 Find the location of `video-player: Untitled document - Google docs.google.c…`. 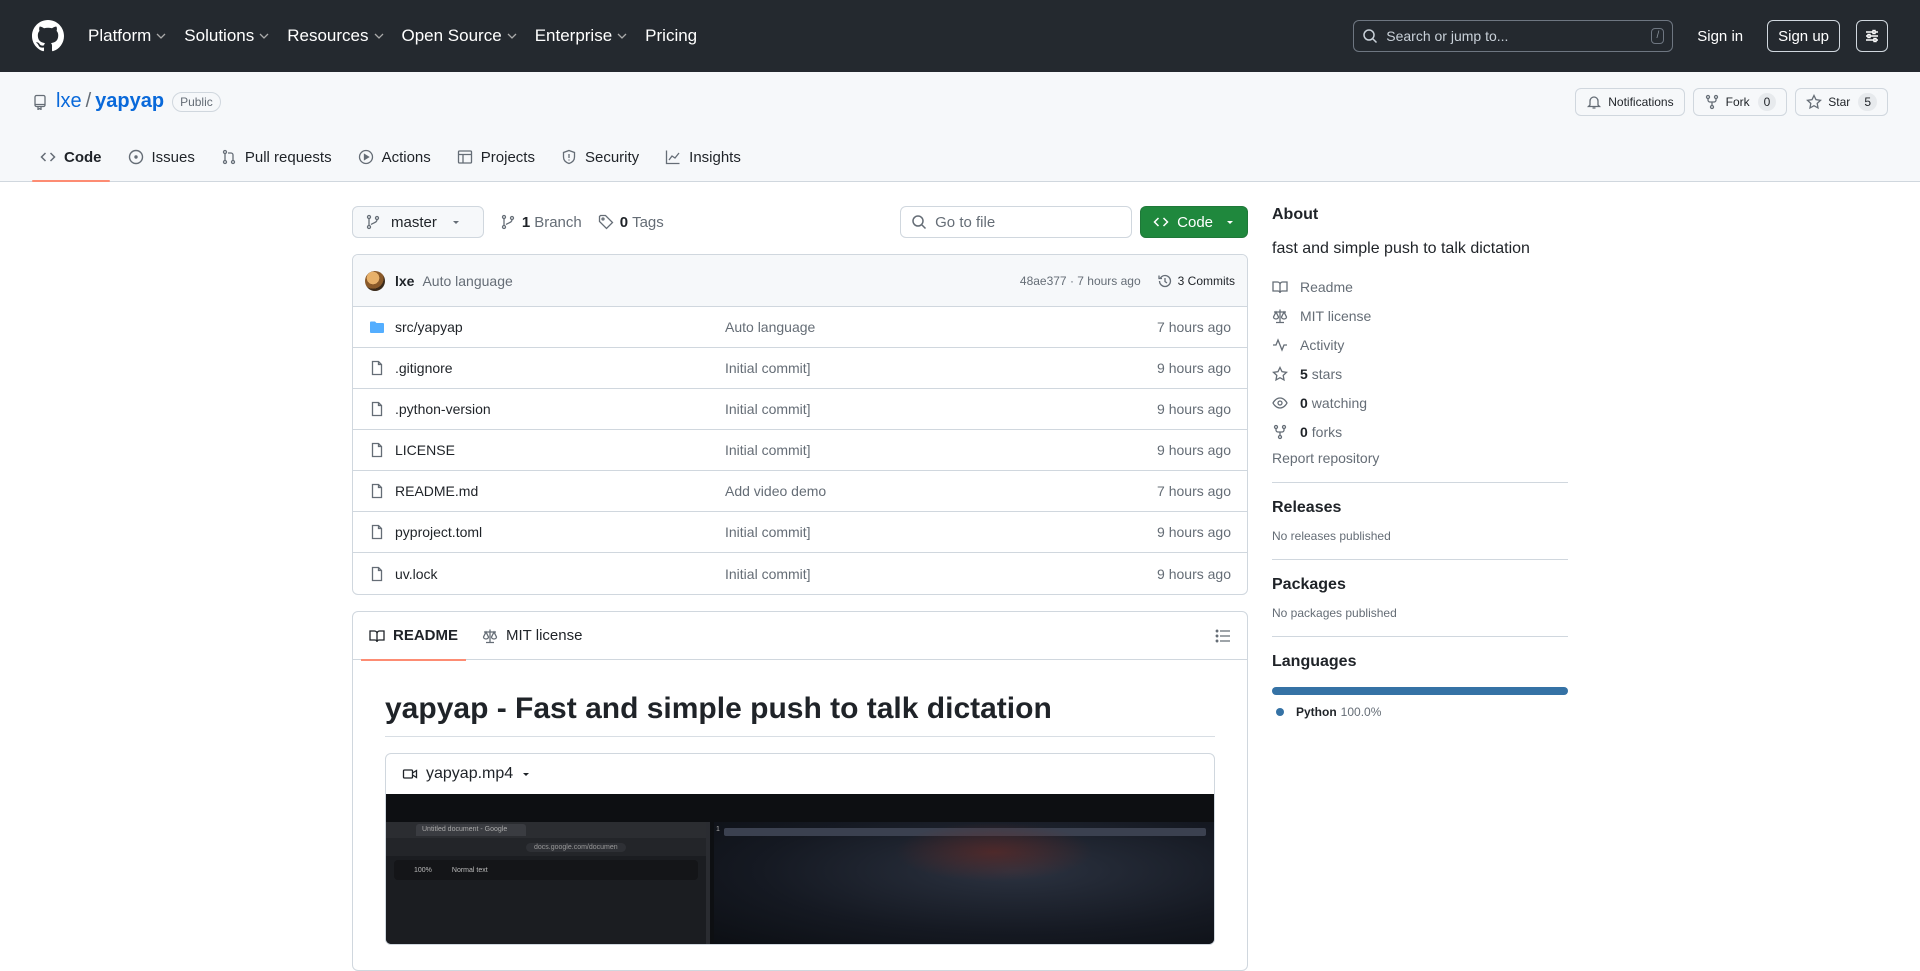

video-player: Untitled document - Google docs.google.c… is located at coordinates (800, 869).